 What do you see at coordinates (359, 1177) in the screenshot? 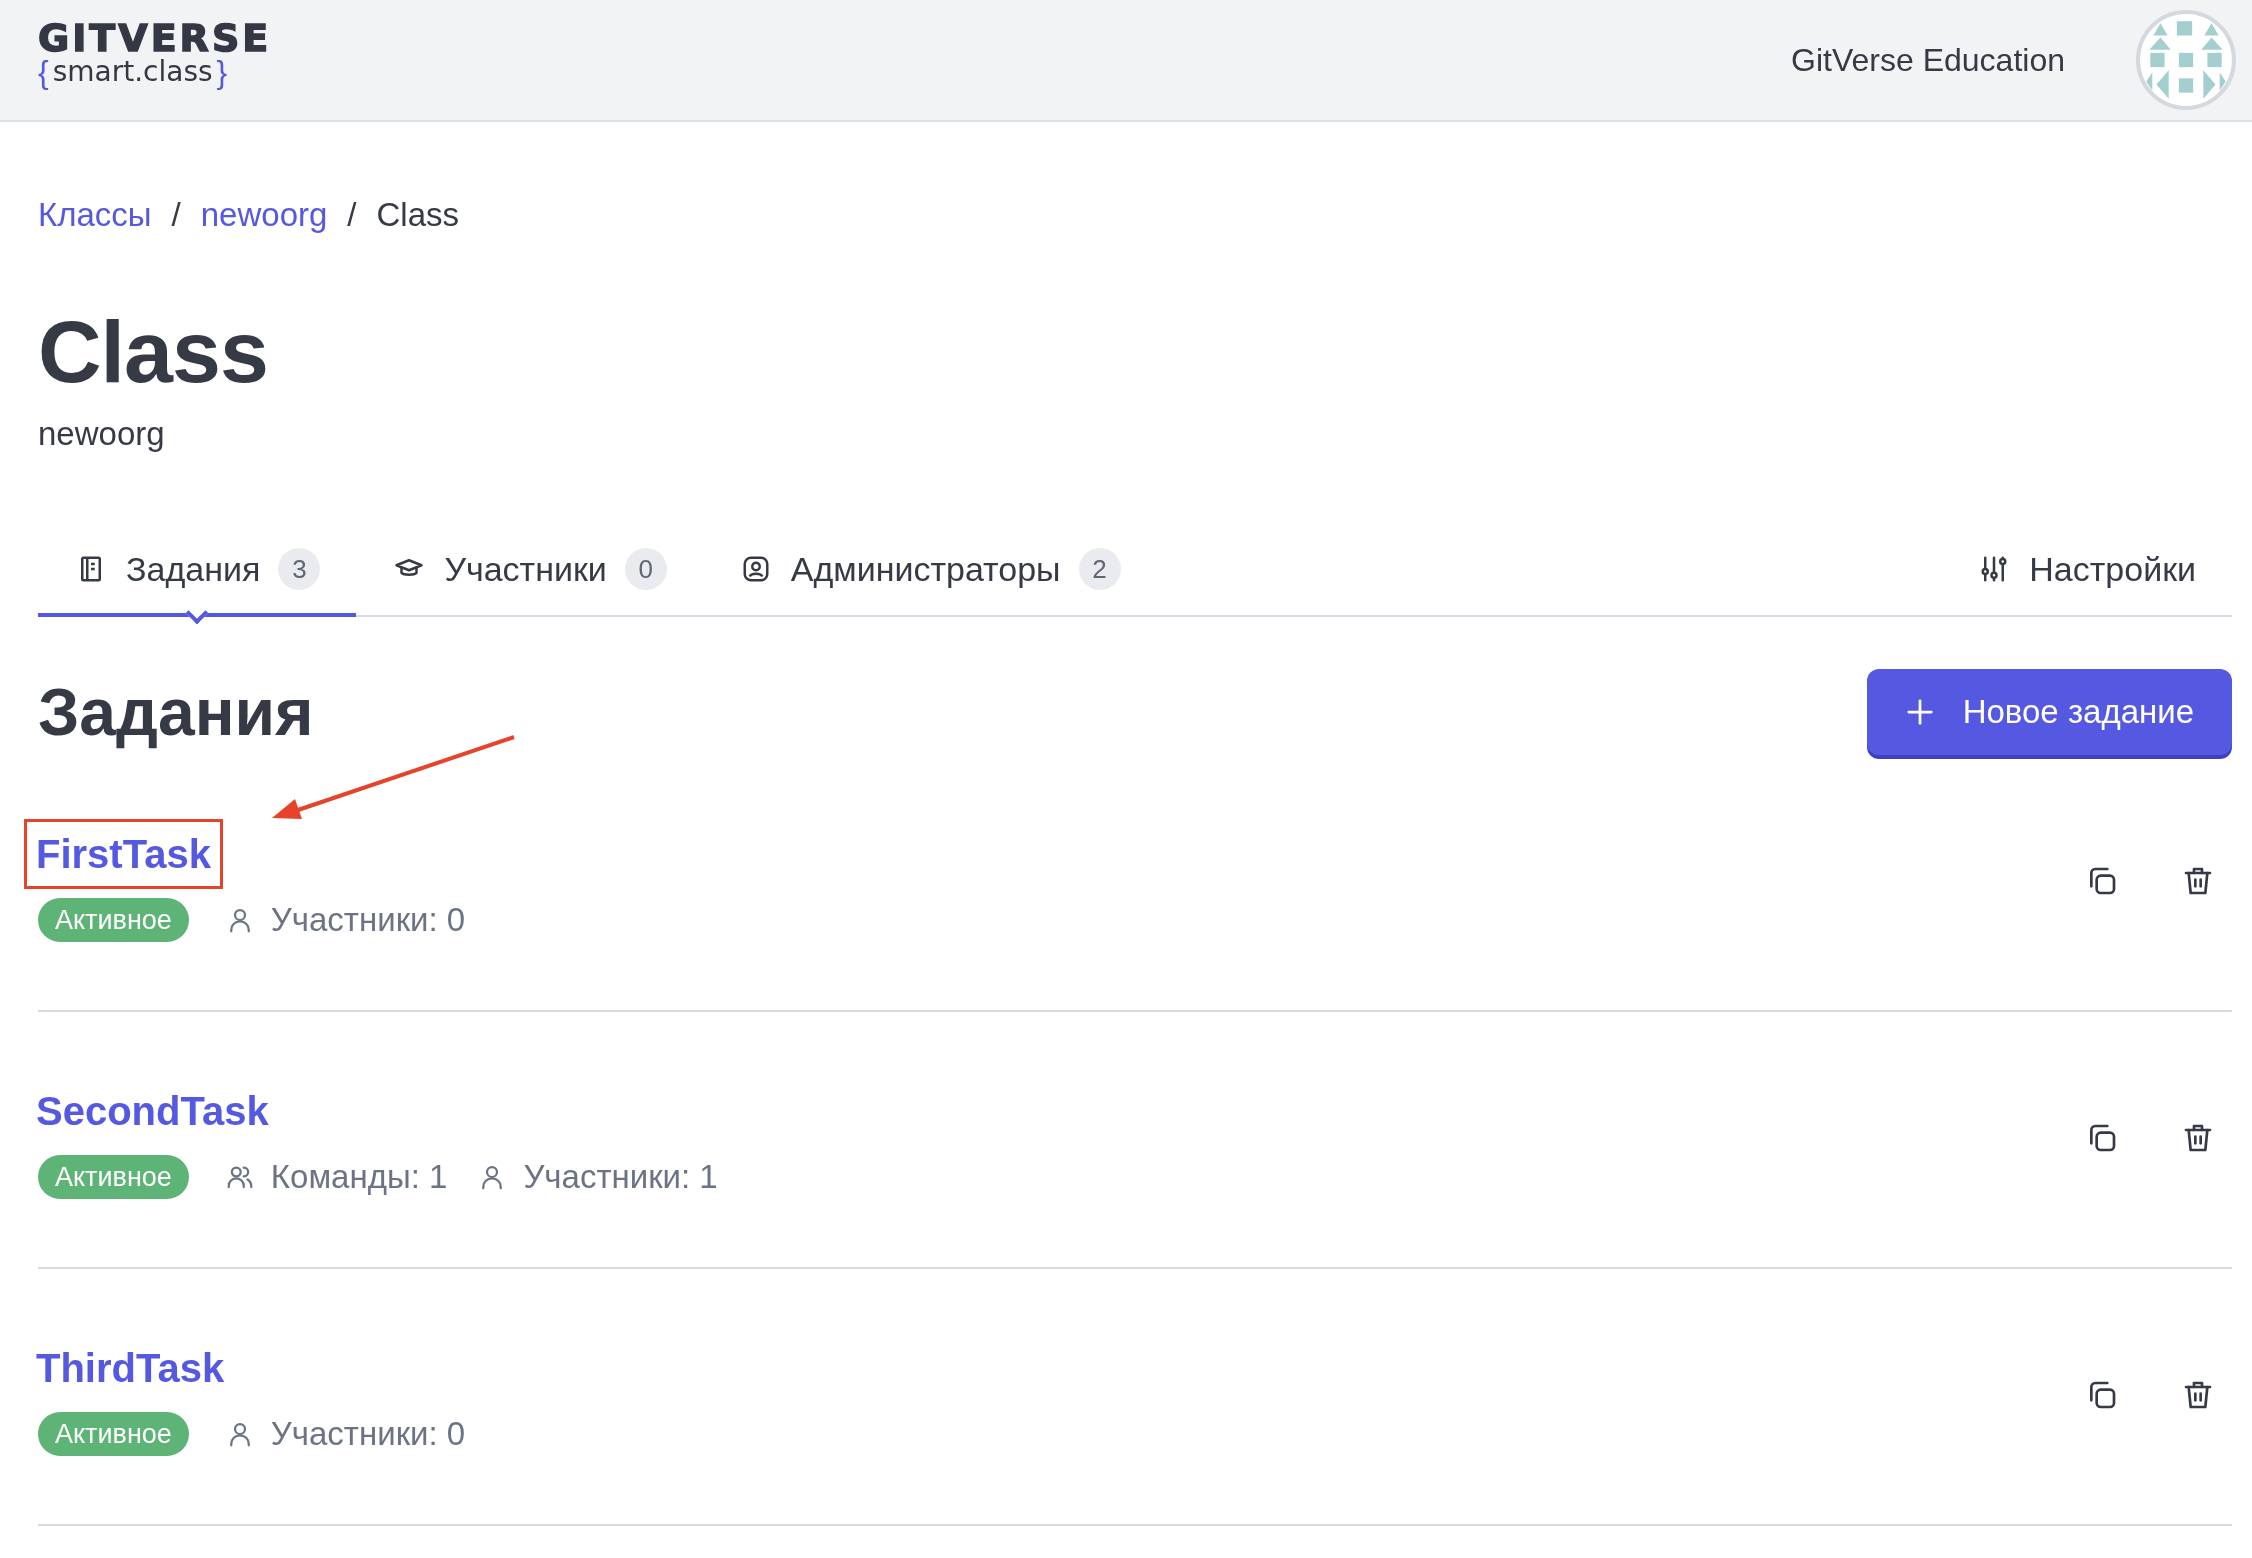
I see `meta-text: Команды: 1` at bounding box center [359, 1177].